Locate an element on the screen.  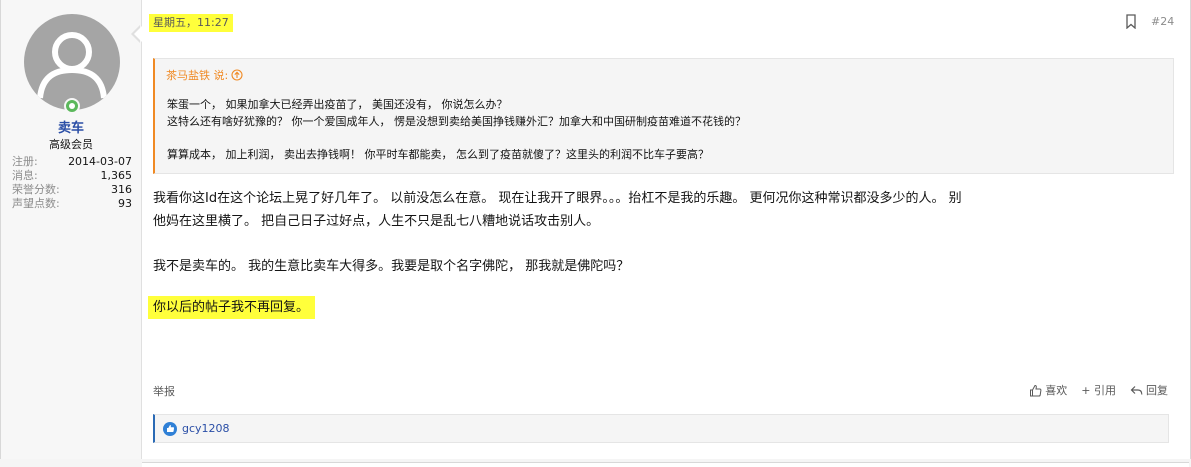
stat-value: 2014-03-07 is located at coordinates (100, 161).